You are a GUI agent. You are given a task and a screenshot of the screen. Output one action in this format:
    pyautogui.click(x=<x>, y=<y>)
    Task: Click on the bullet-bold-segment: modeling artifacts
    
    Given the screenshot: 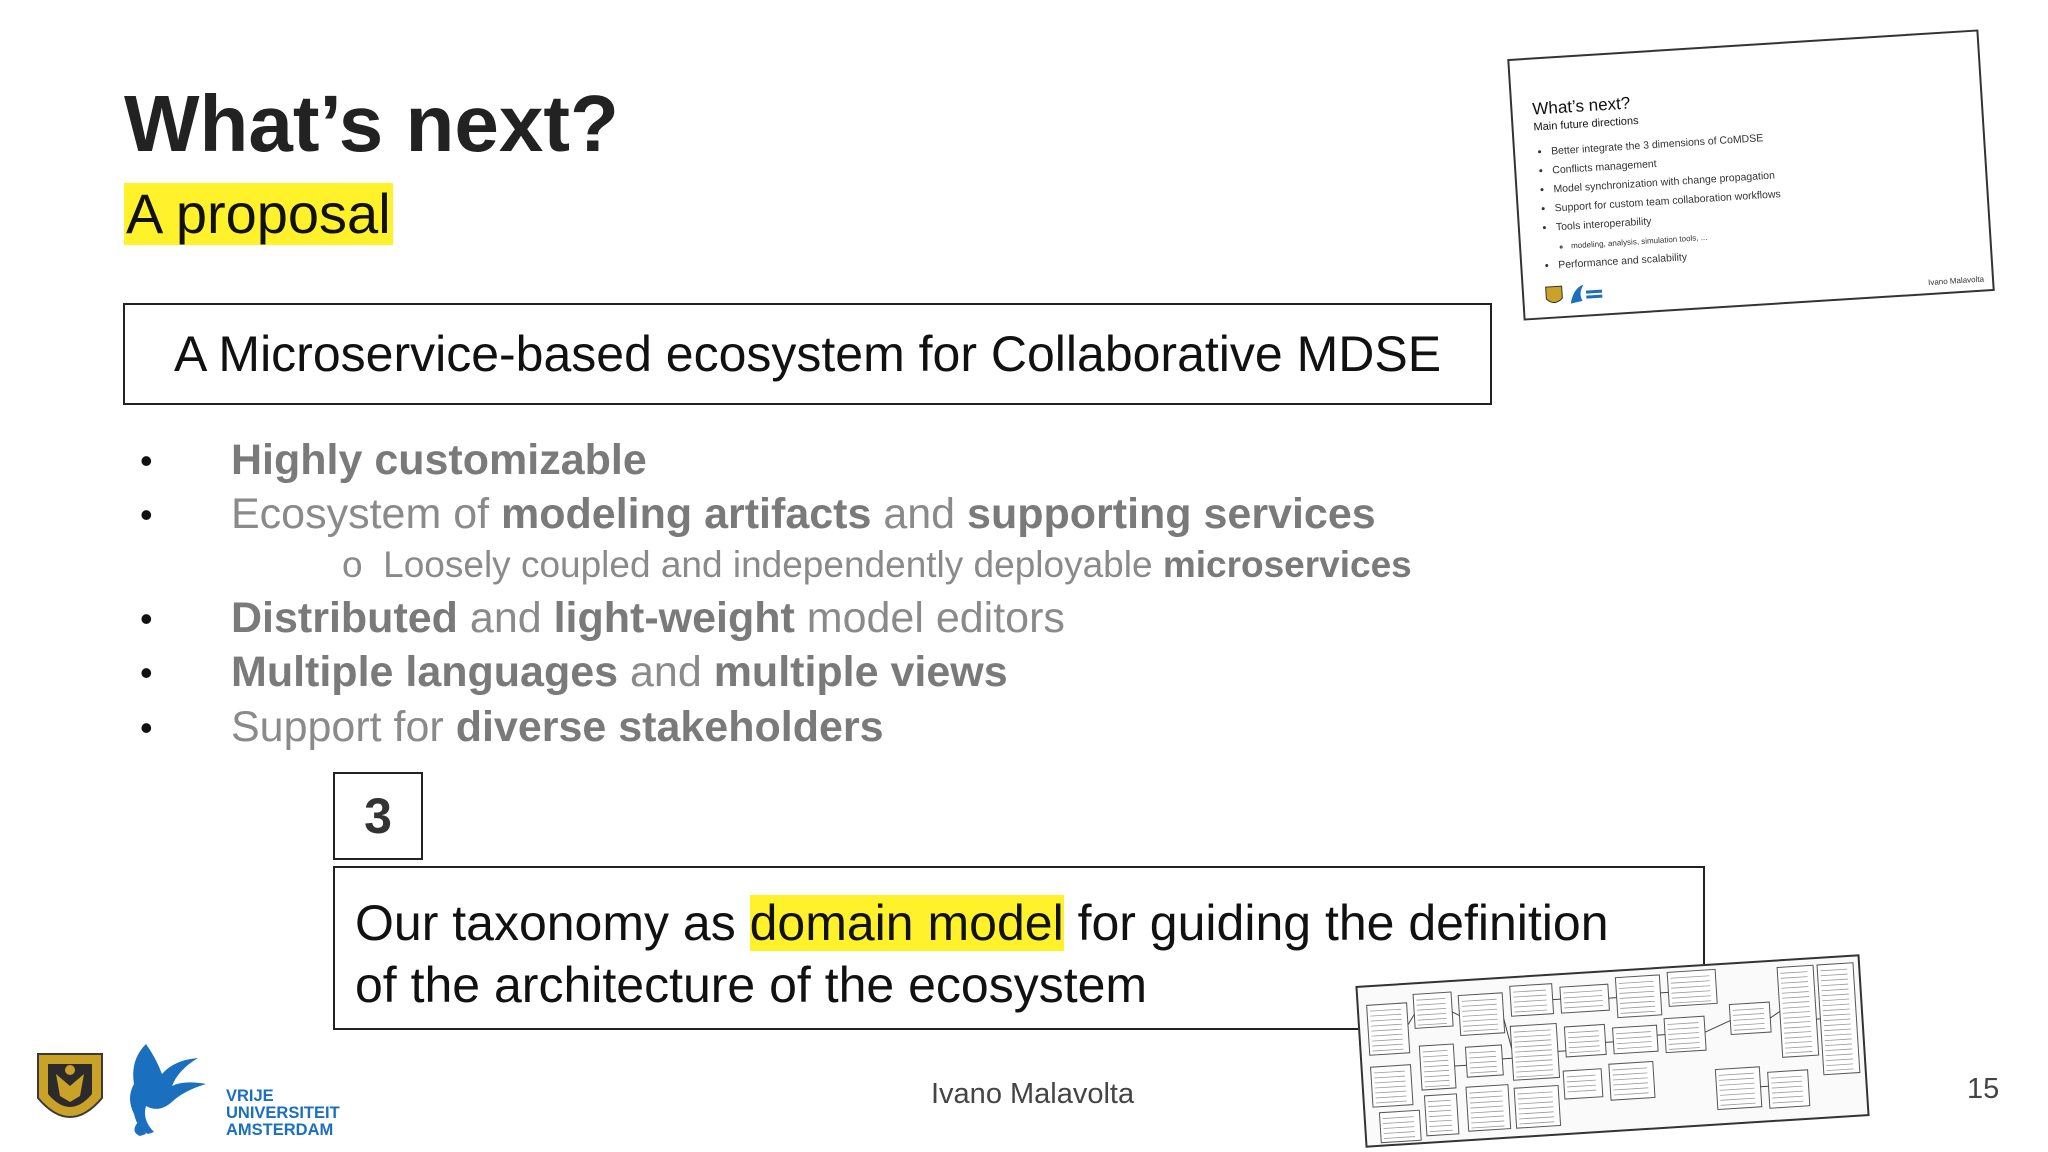 What is the action you would take?
    pyautogui.click(x=686, y=514)
    